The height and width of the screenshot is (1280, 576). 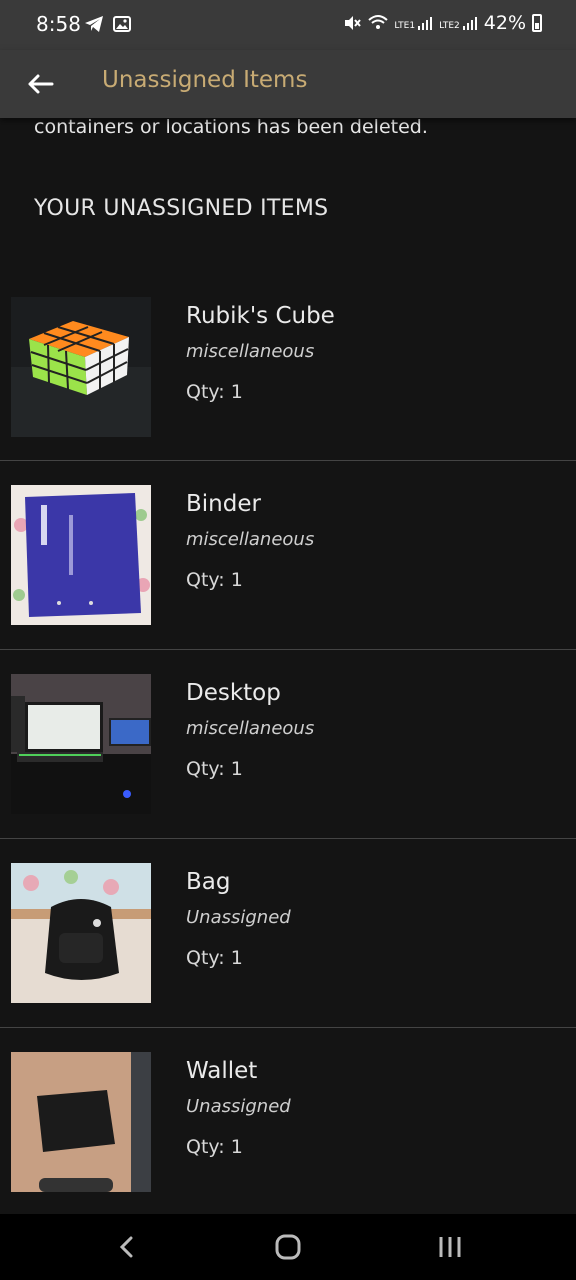 I want to click on lte2-signal-icon: LTE2, so click(x=458, y=23).